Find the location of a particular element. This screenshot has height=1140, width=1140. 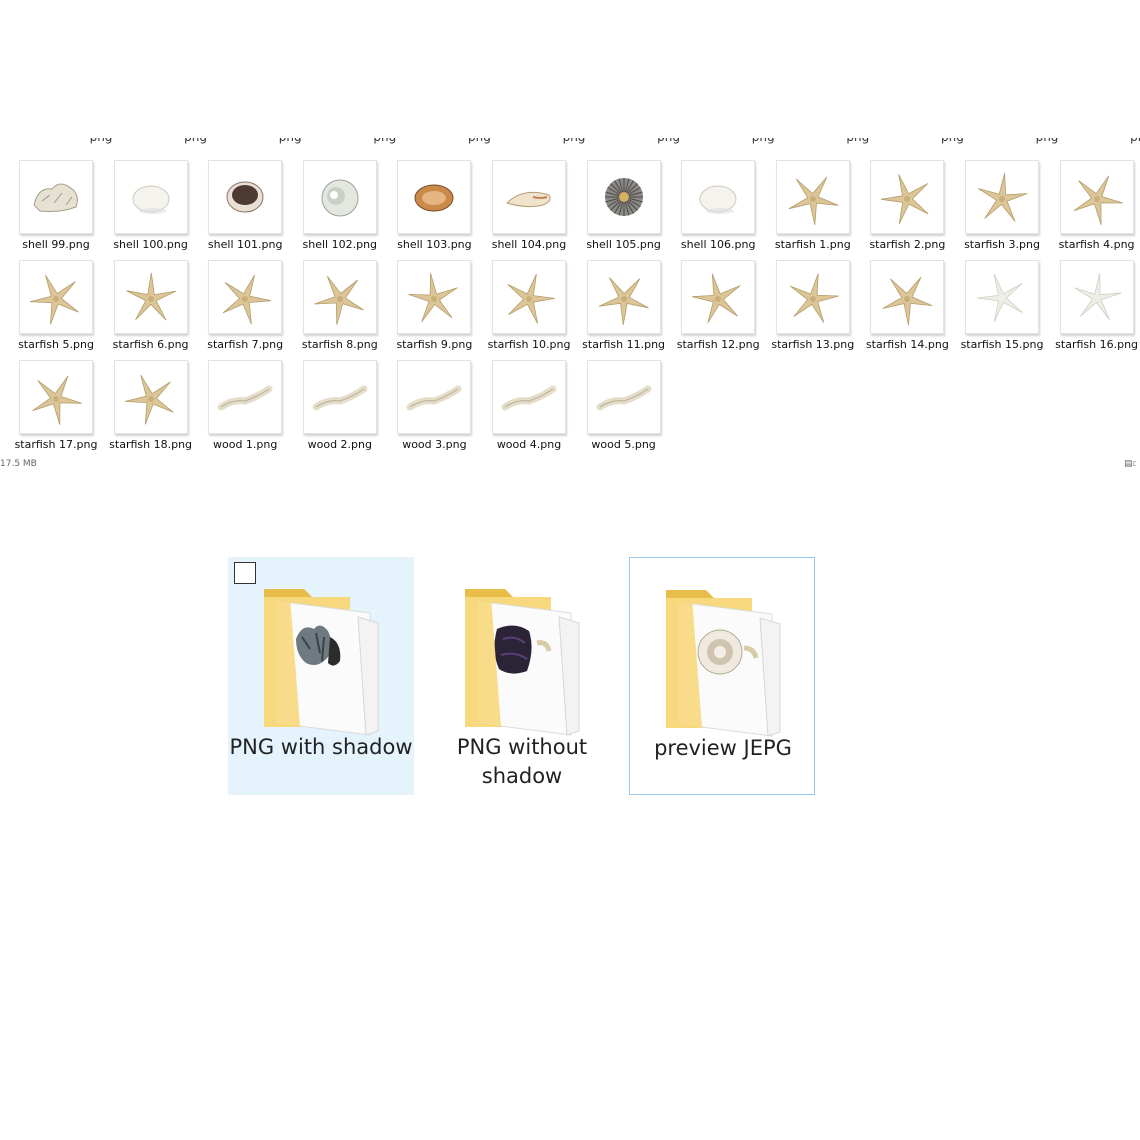

folder-item: preview JEPG is located at coordinates (722, 676).